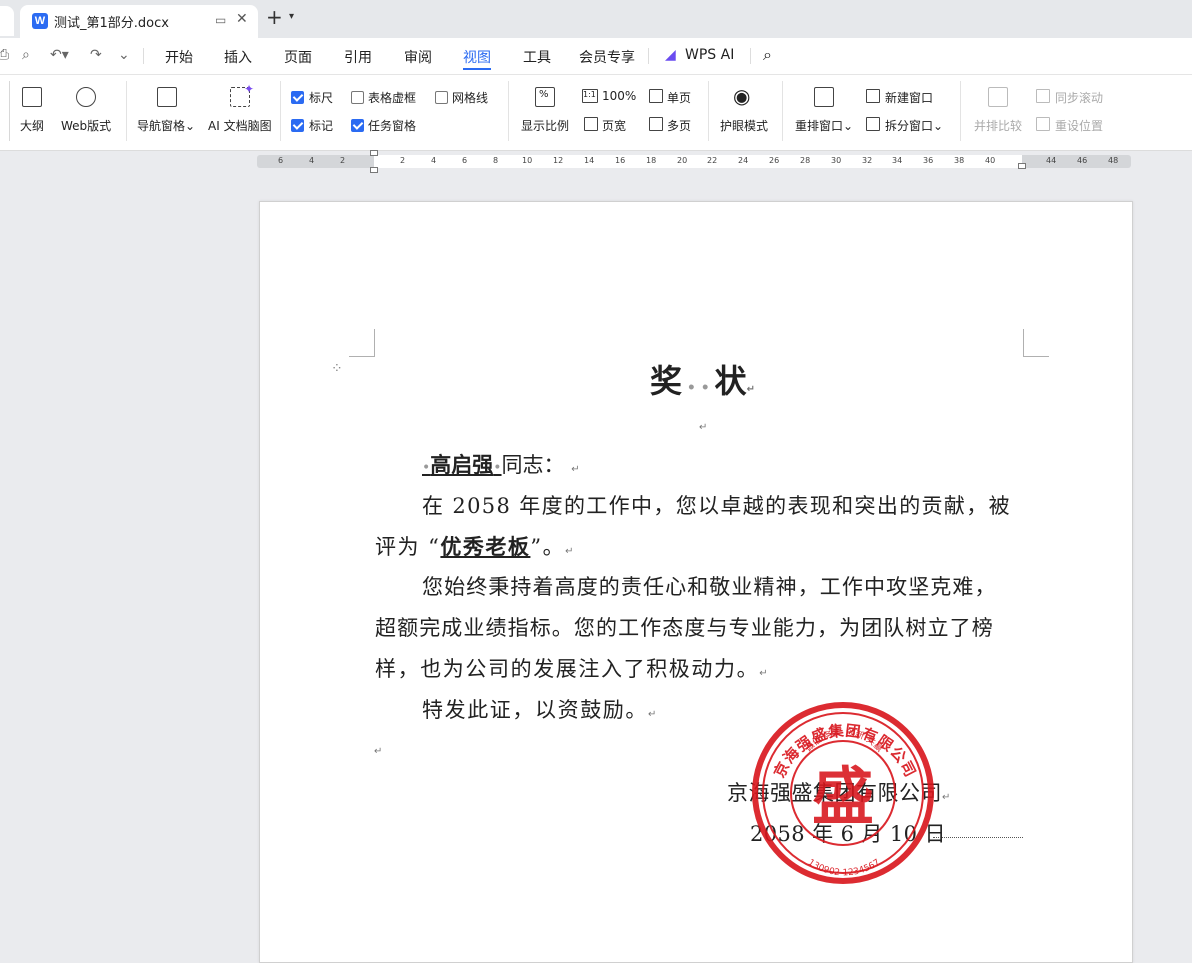 The width and height of the screenshot is (1192, 963). What do you see at coordinates (978, 837) in the screenshot?
I see `dotted-leader` at bounding box center [978, 837].